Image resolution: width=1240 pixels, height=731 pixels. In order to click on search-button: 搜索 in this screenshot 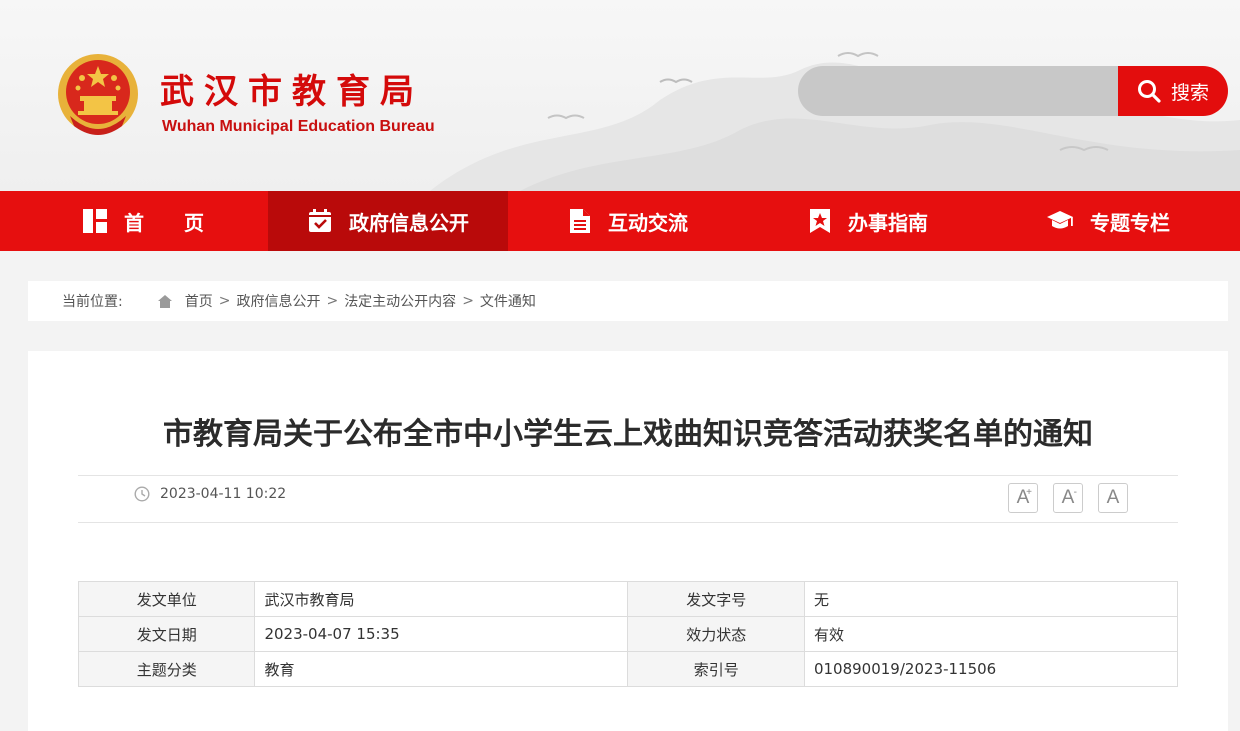, I will do `click(1173, 91)`.